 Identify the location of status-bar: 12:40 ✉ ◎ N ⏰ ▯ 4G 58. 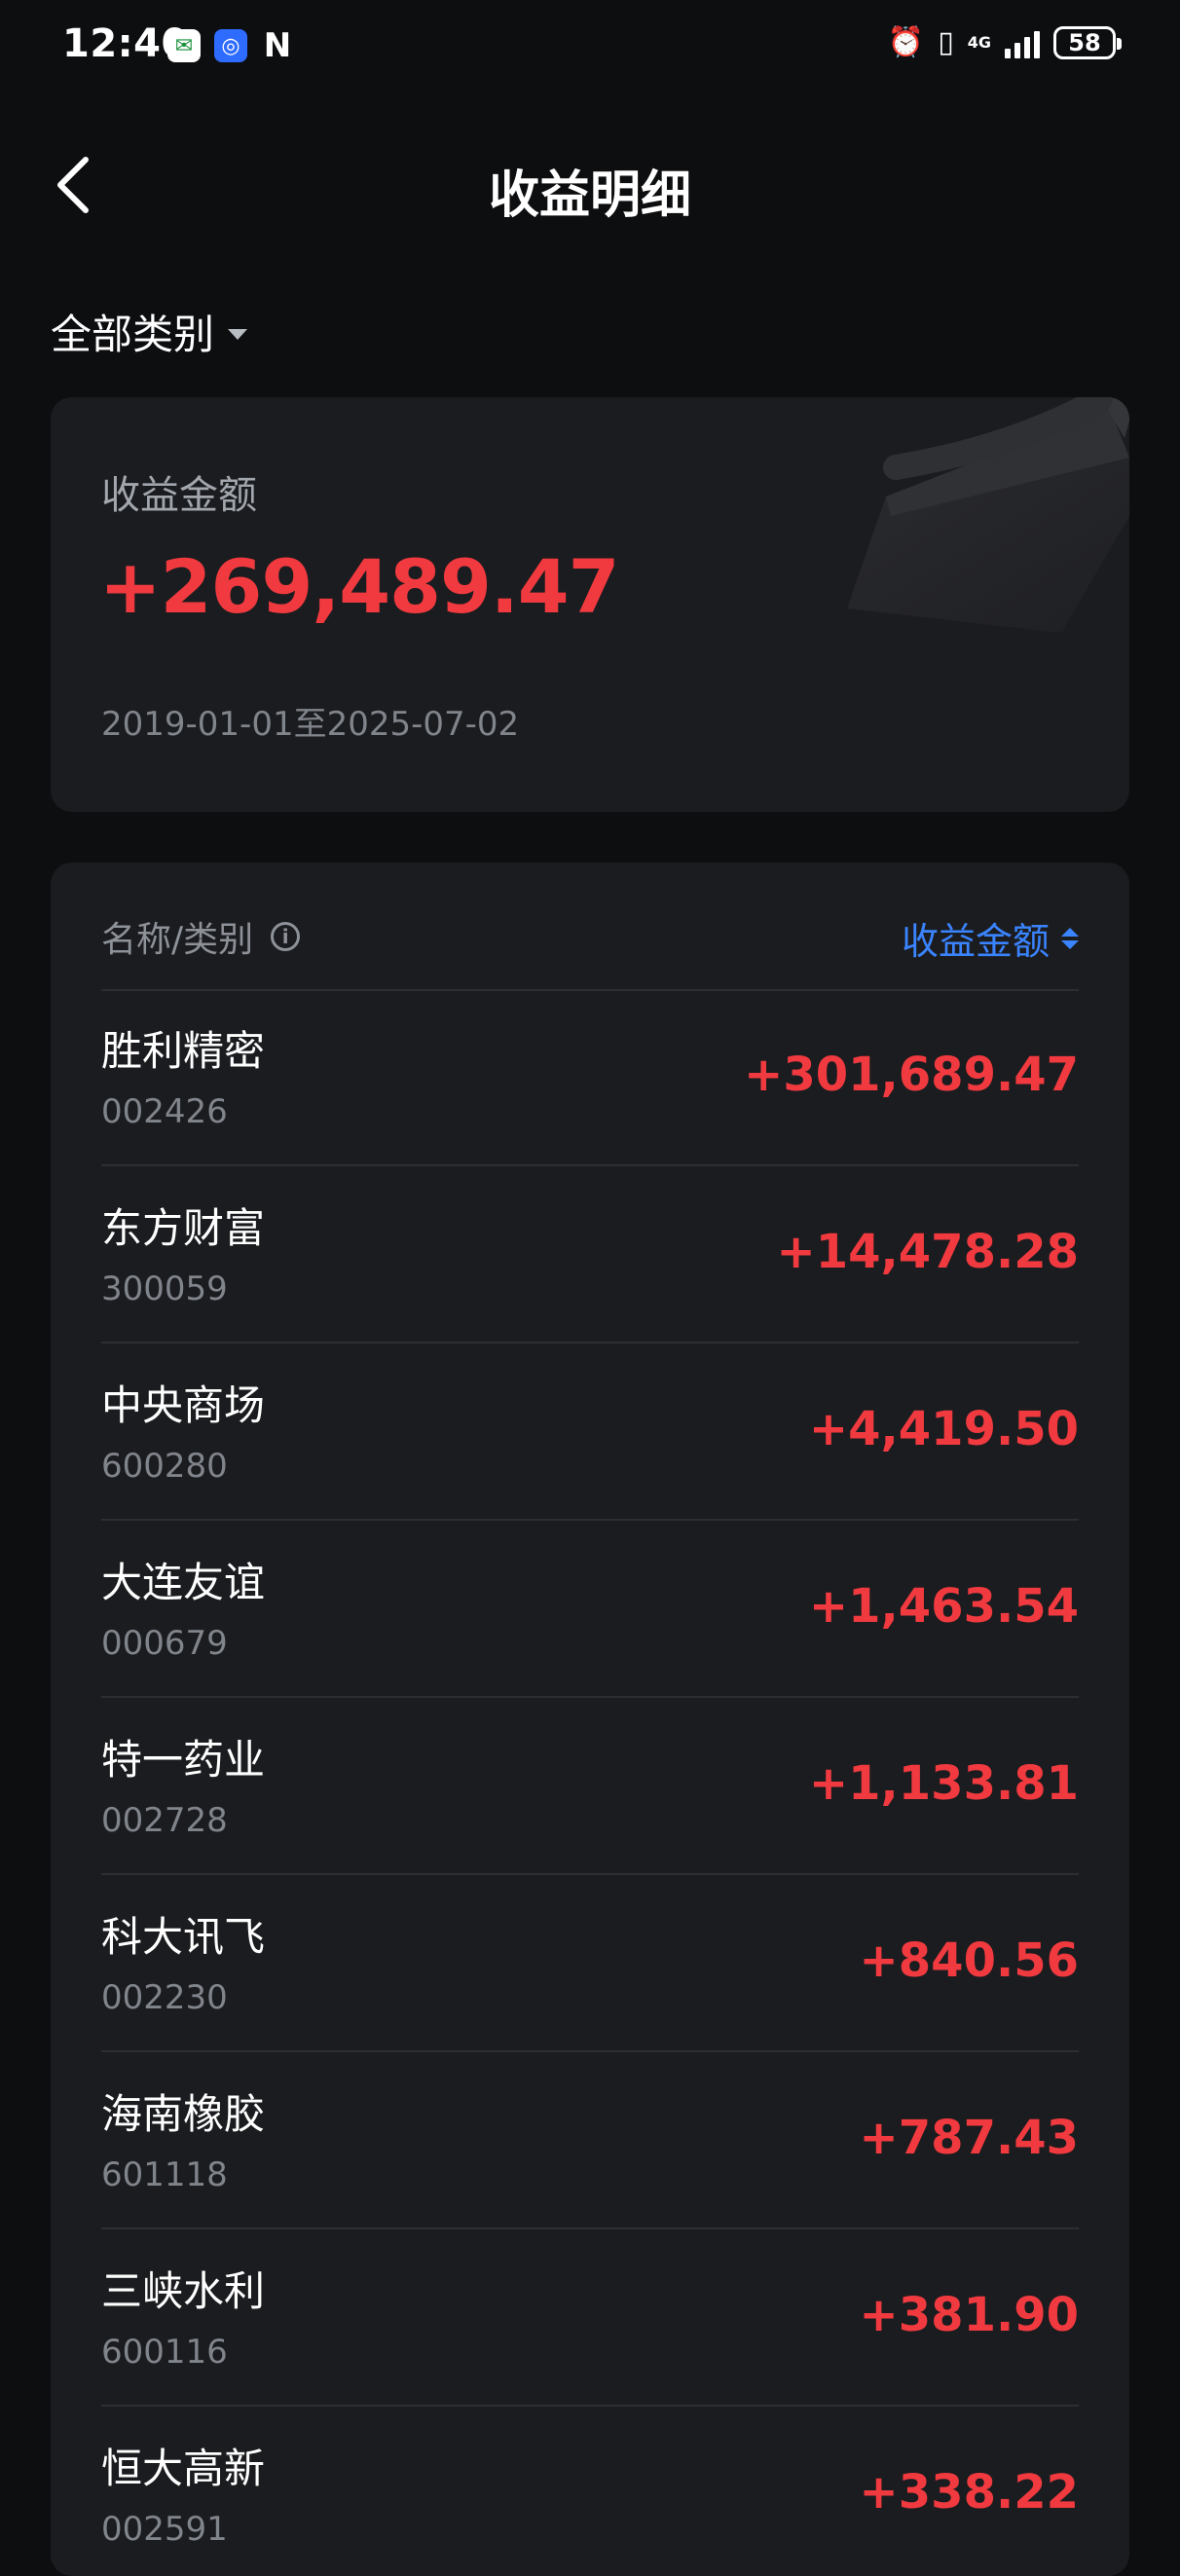
(590, 46).